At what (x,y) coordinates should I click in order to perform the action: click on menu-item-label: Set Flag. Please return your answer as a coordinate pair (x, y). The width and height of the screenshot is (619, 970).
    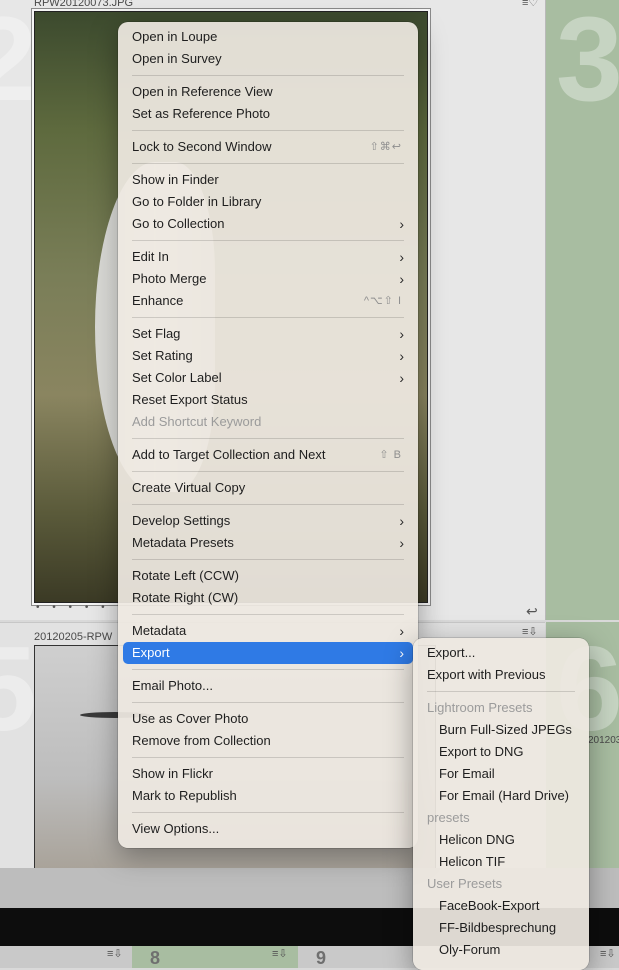
    Looking at the image, I should click on (156, 333).